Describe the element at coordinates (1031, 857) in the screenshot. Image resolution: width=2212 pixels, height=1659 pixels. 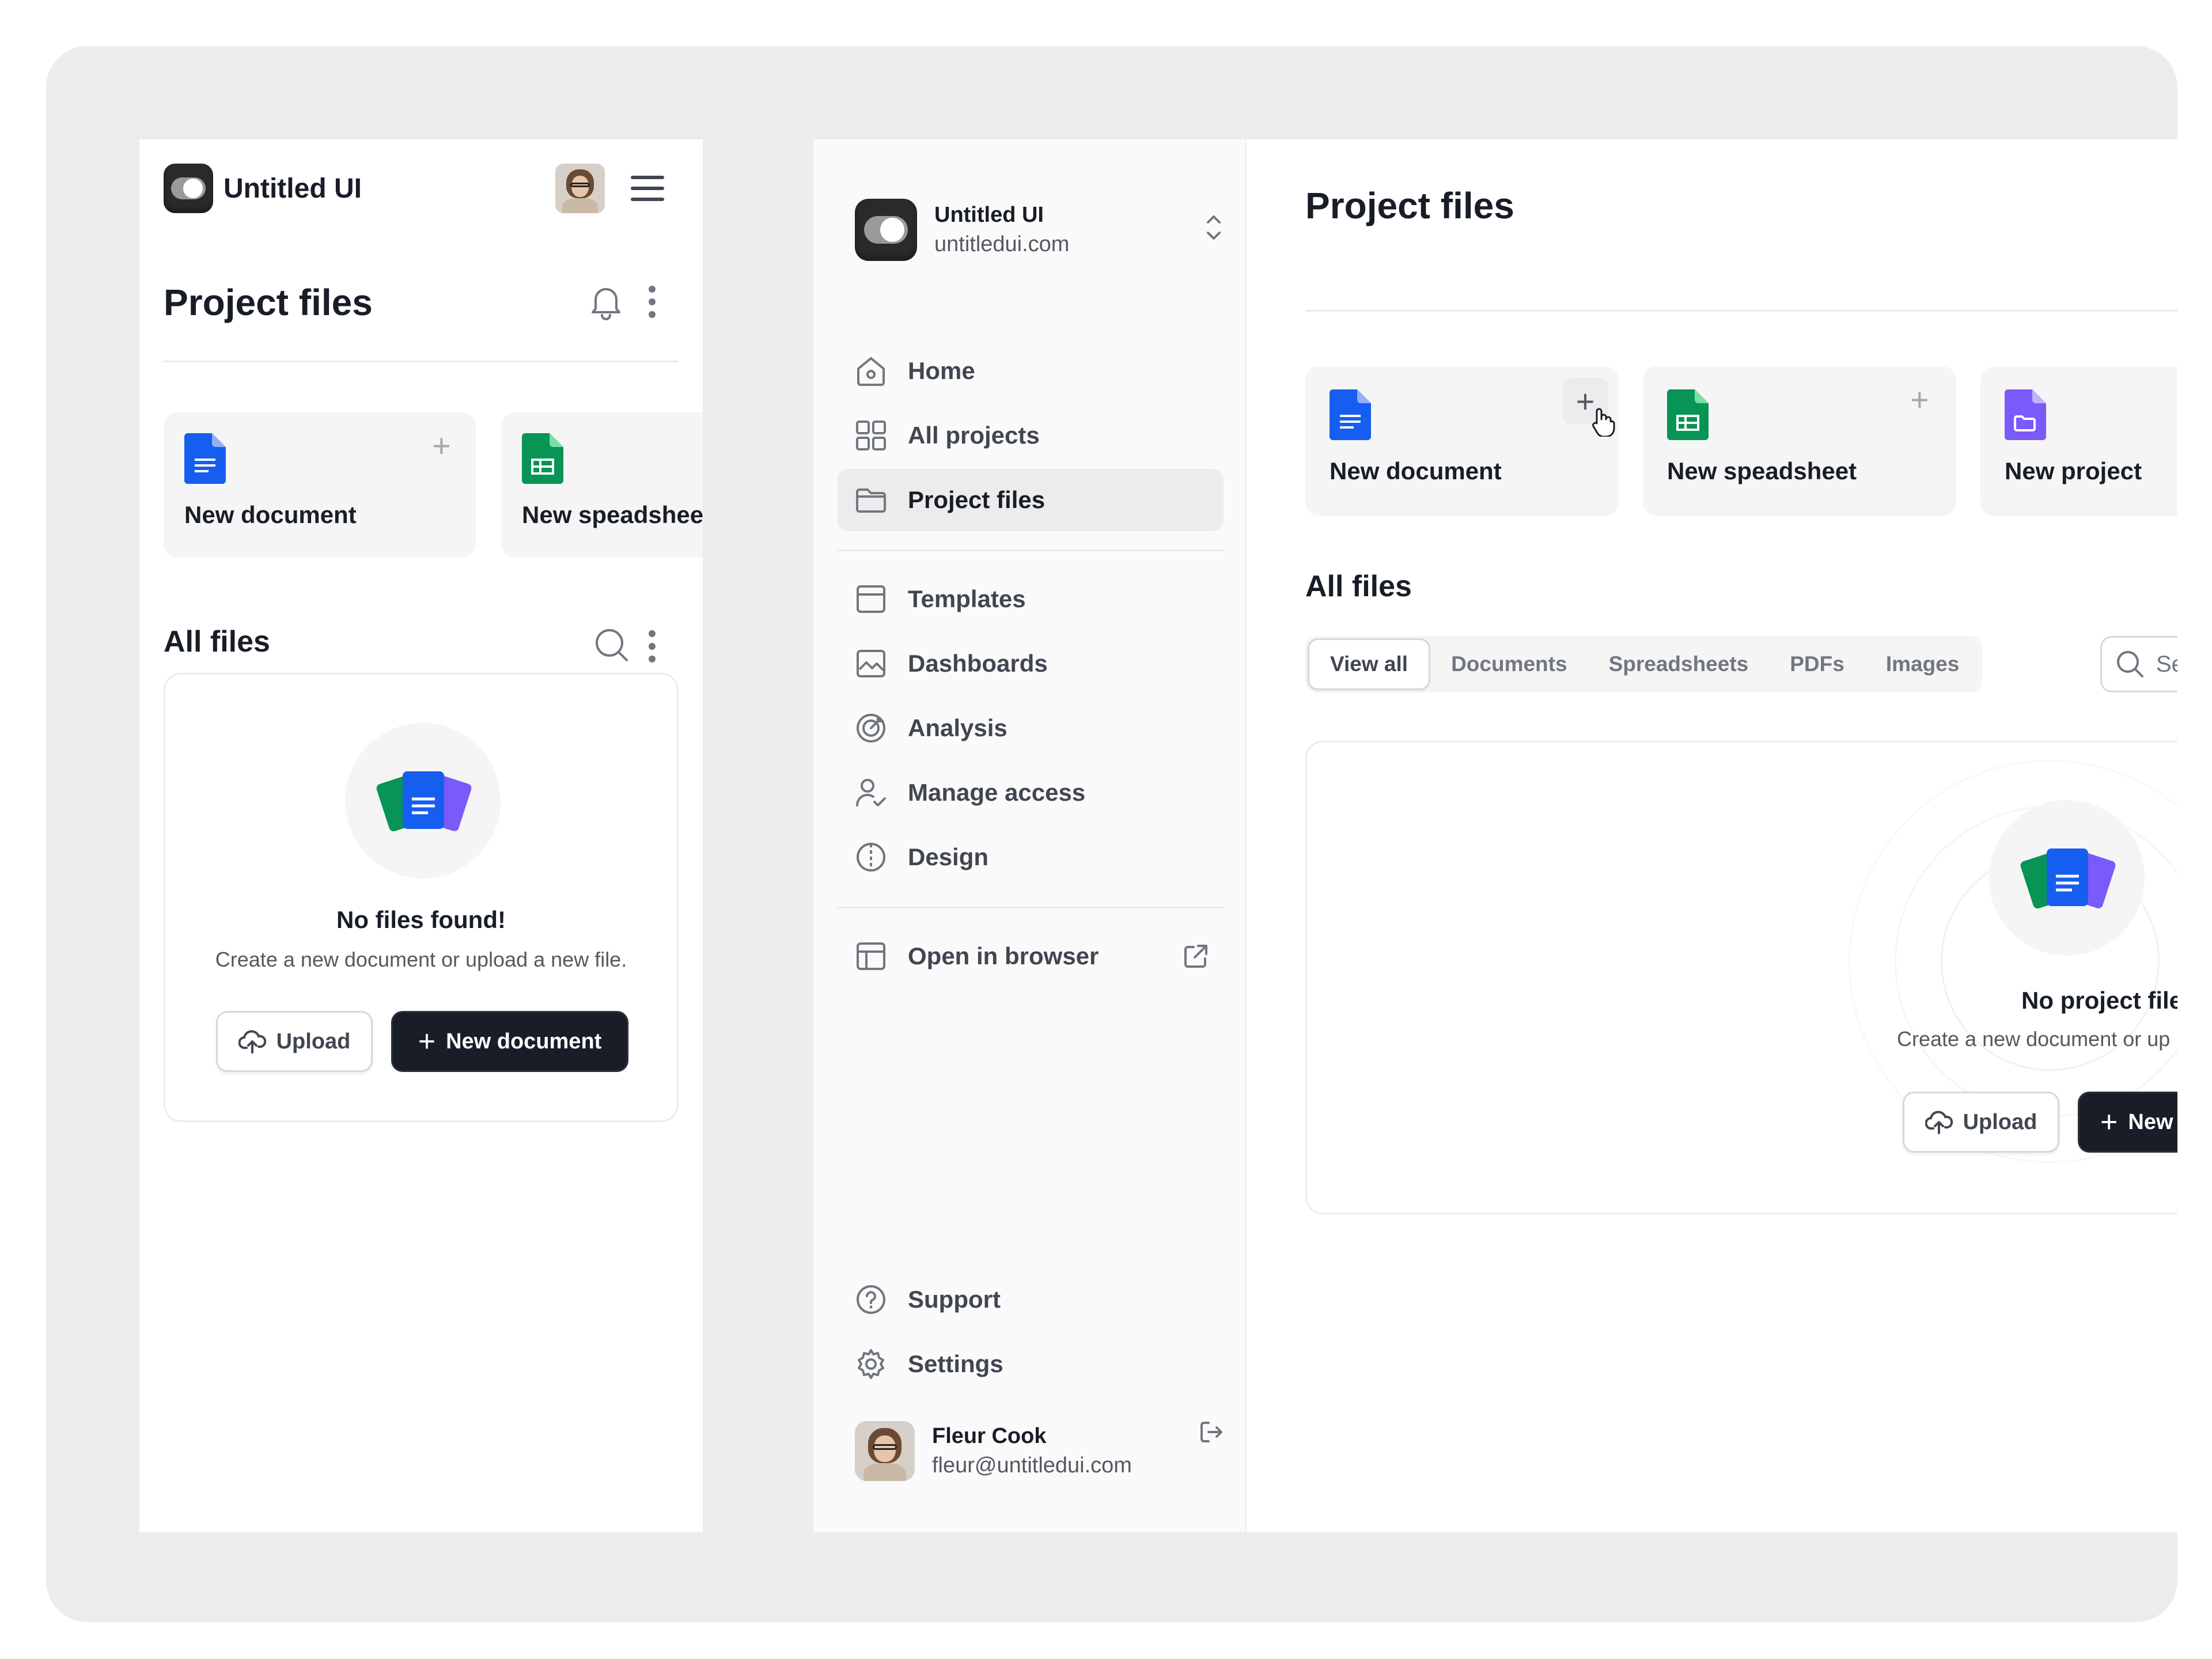
I see `nav-item-design: Design` at that location.